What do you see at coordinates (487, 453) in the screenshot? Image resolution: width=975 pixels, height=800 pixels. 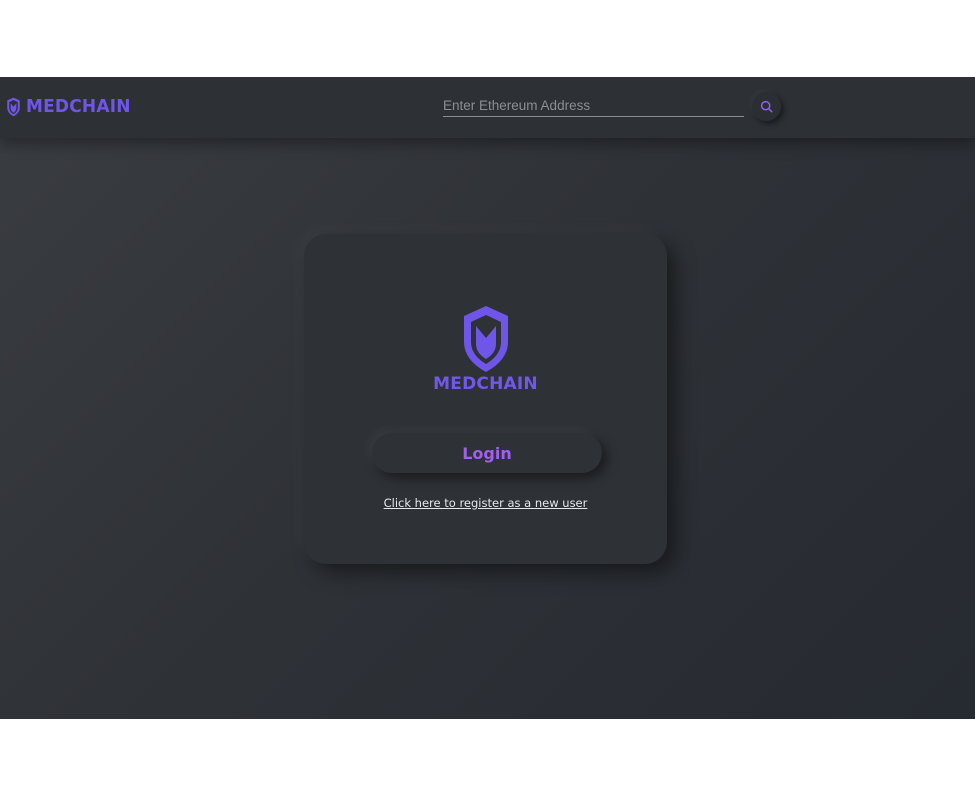 I see `login-button: Login` at bounding box center [487, 453].